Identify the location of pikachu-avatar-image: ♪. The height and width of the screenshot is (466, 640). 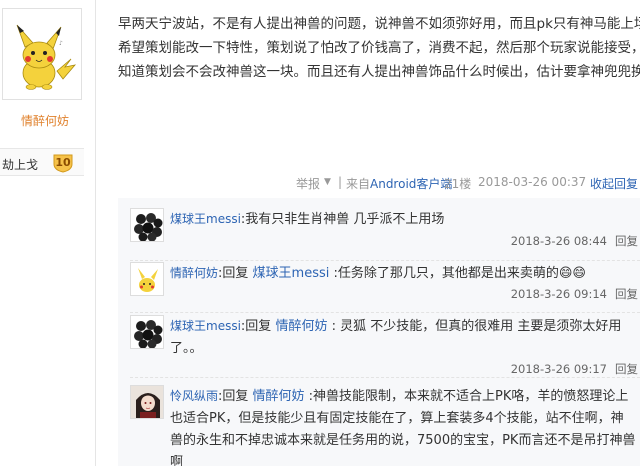
(42, 54).